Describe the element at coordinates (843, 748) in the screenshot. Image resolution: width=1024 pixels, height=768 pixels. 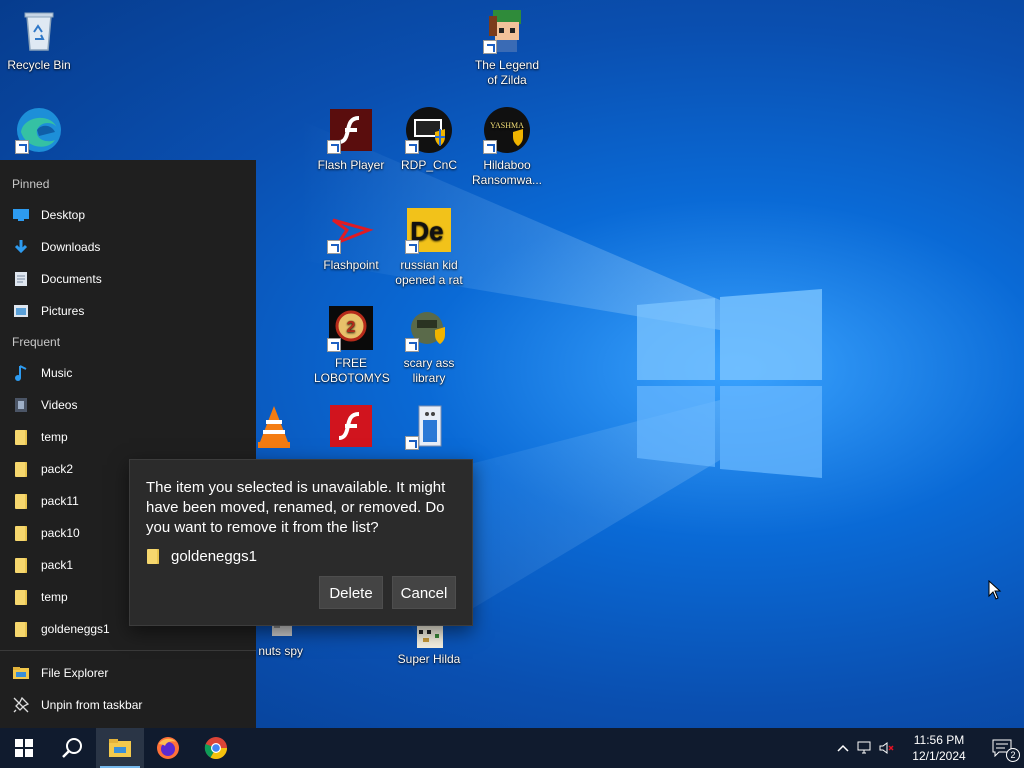
I see `show-hidden-icons-button` at that location.